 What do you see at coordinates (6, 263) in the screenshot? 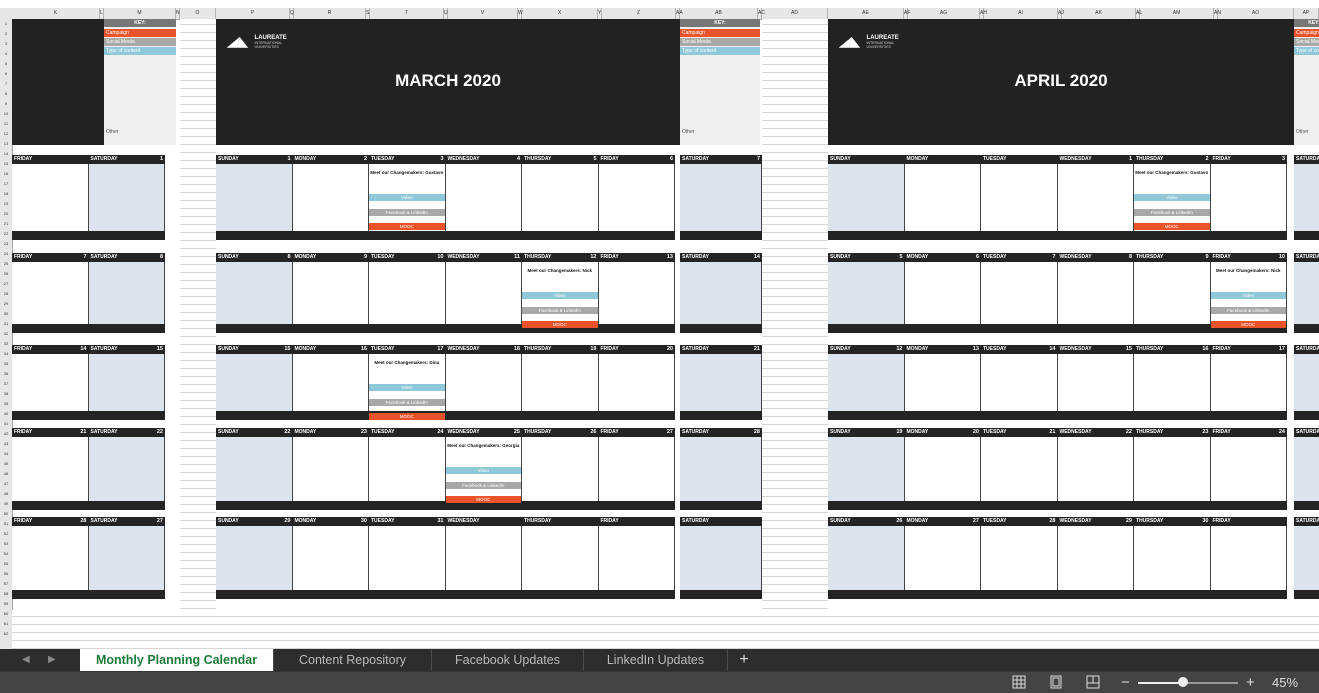
I see `row-number: 25` at bounding box center [6, 263].